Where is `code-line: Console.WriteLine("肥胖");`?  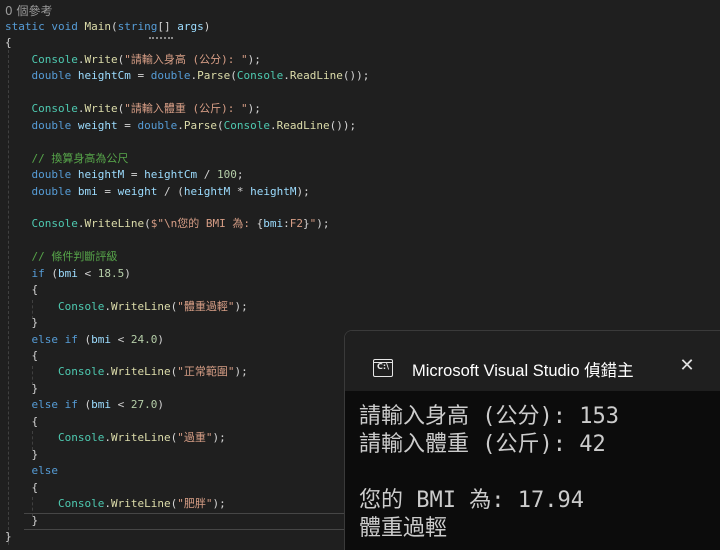 code-line: Console.WriteLine("肥胖"); is located at coordinates (115, 503).